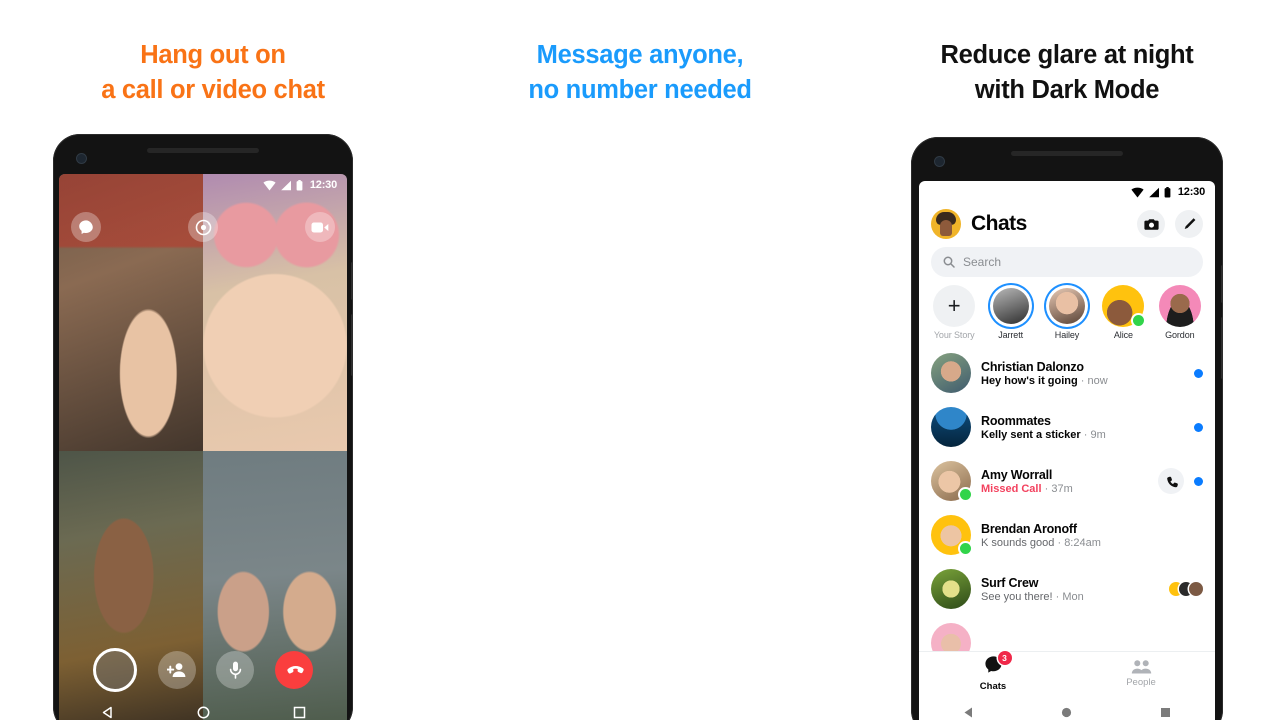 The width and height of the screenshot is (1280, 720). I want to click on chat-bubble-button, so click(86, 227).